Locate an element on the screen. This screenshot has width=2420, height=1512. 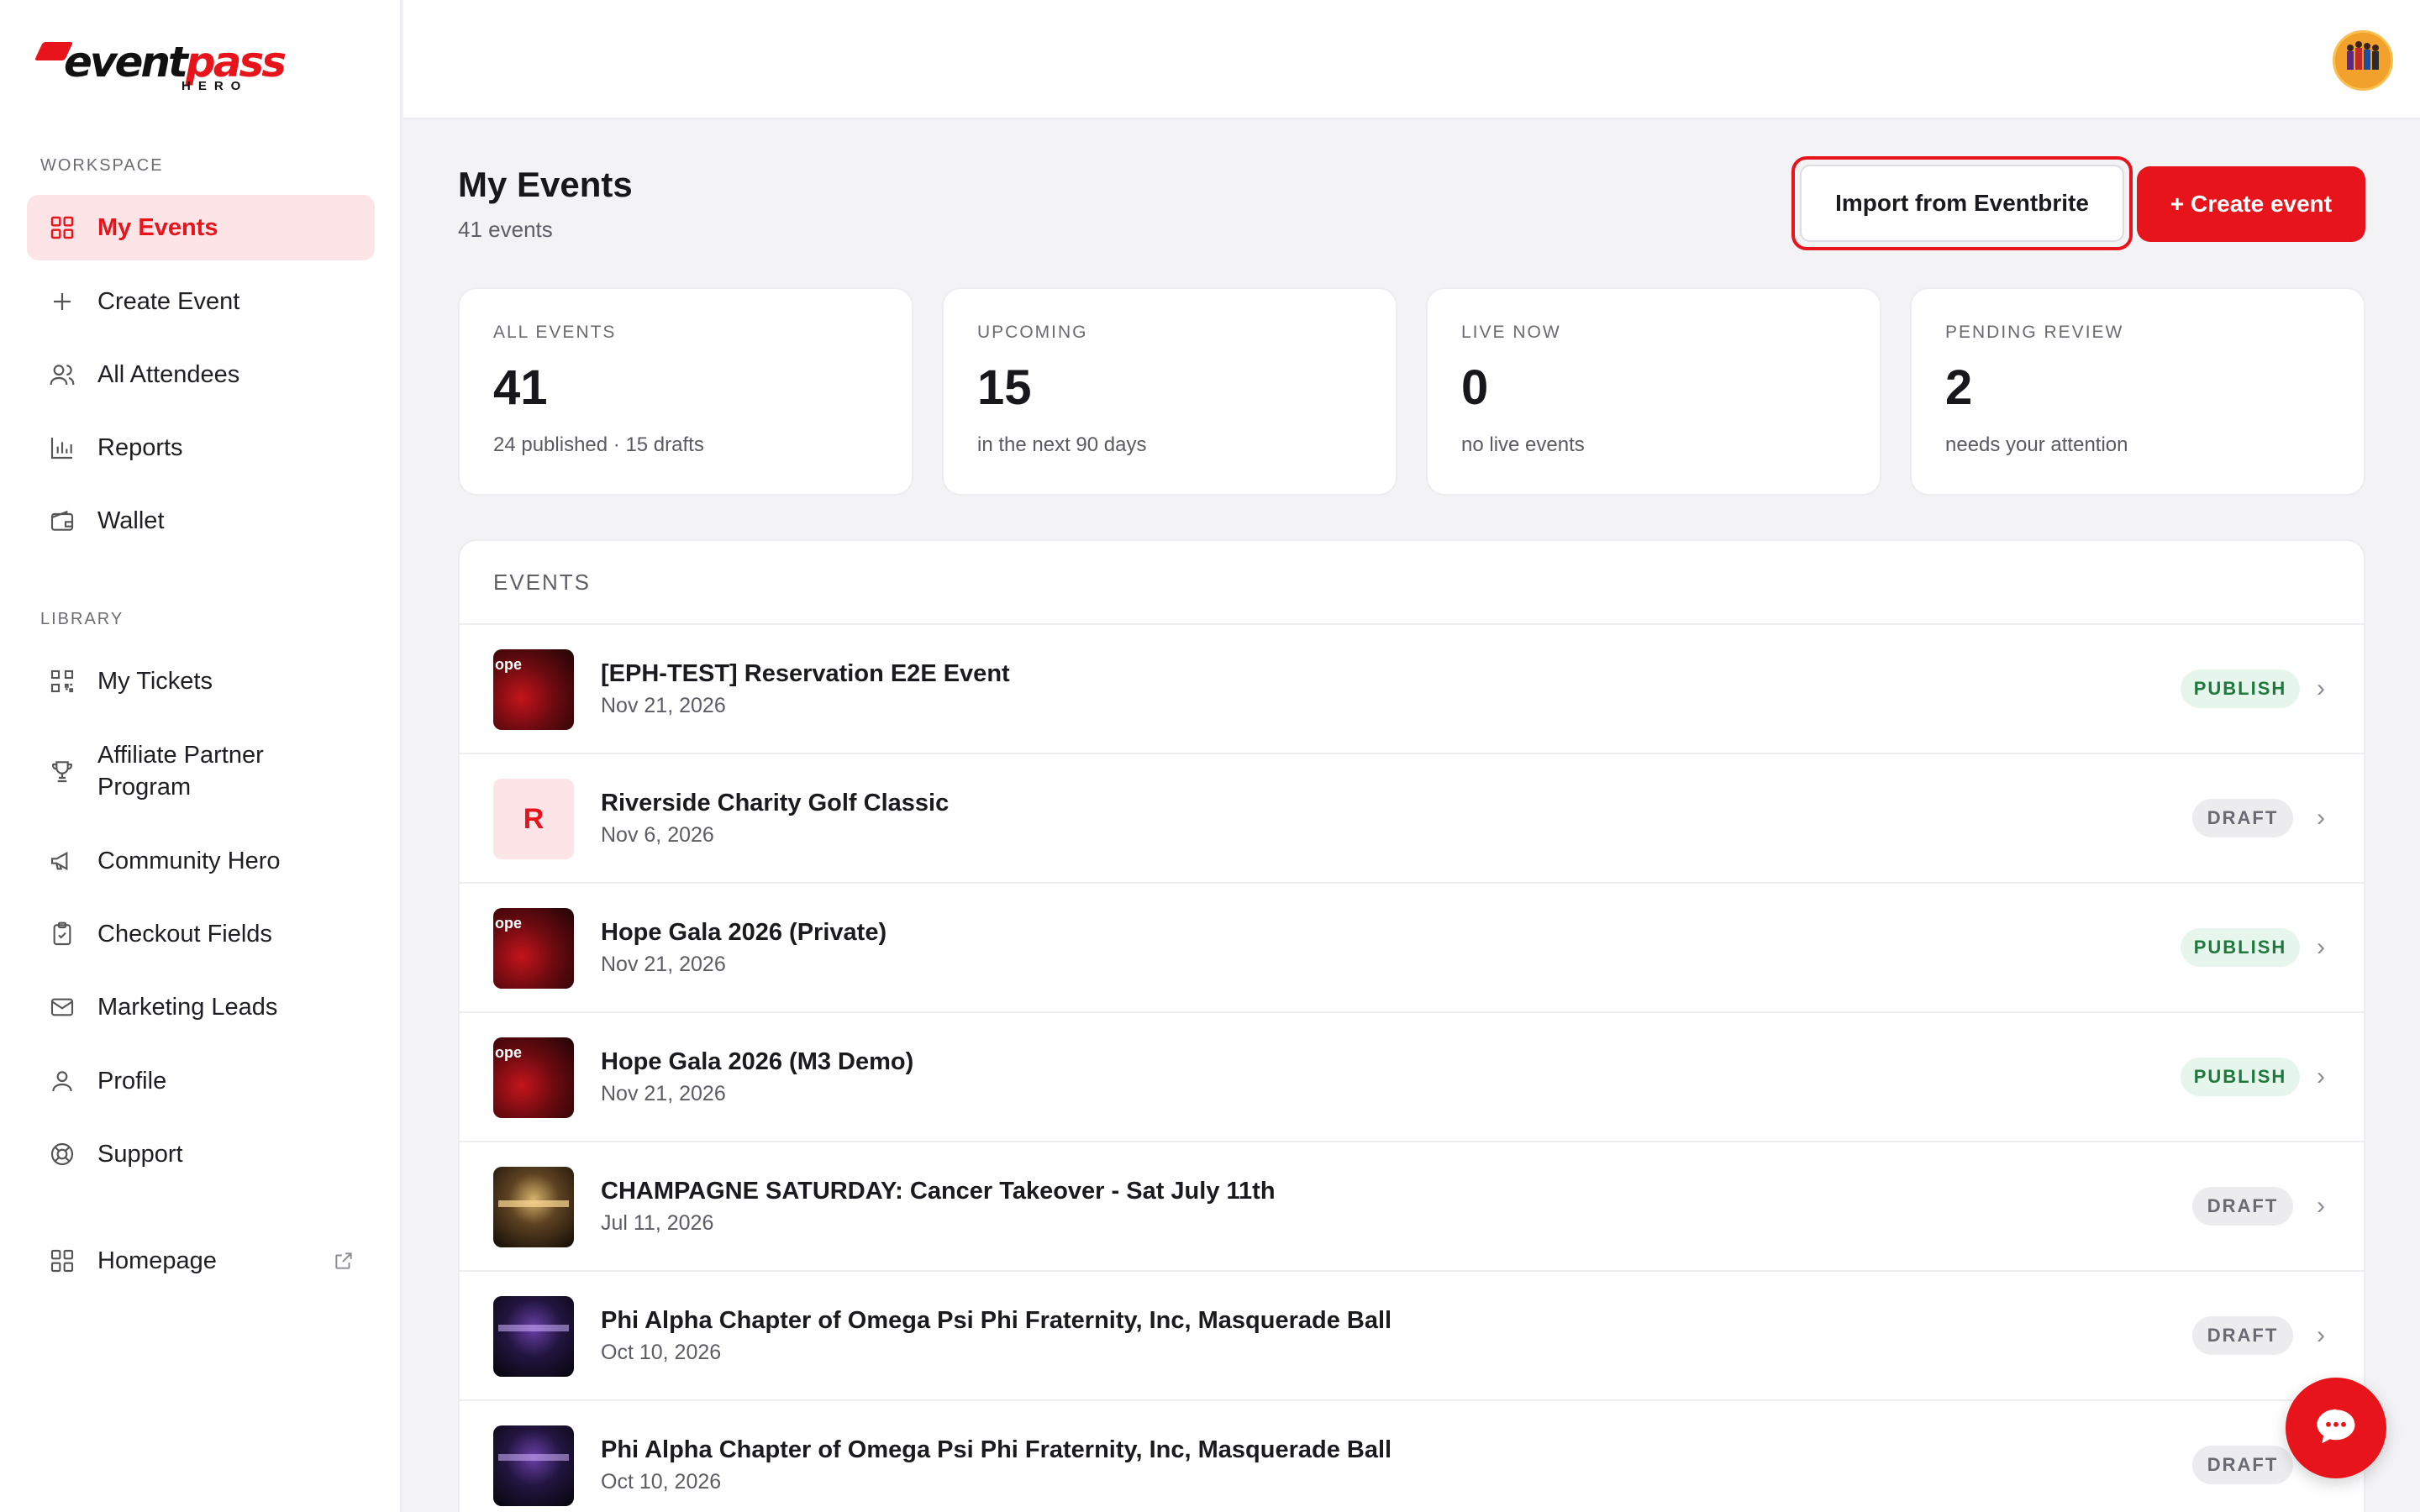
sidebar-item-community-hero: Community Hero is located at coordinates (201, 861).